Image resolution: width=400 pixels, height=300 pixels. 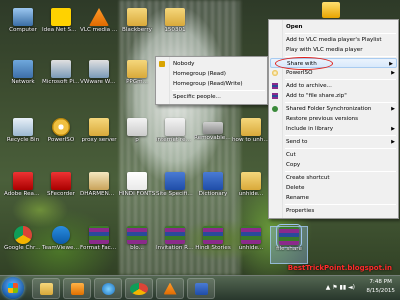 What do you see at coordinates (108, 288) in the screenshot?
I see `taskbar-ie-button` at bounding box center [108, 288].